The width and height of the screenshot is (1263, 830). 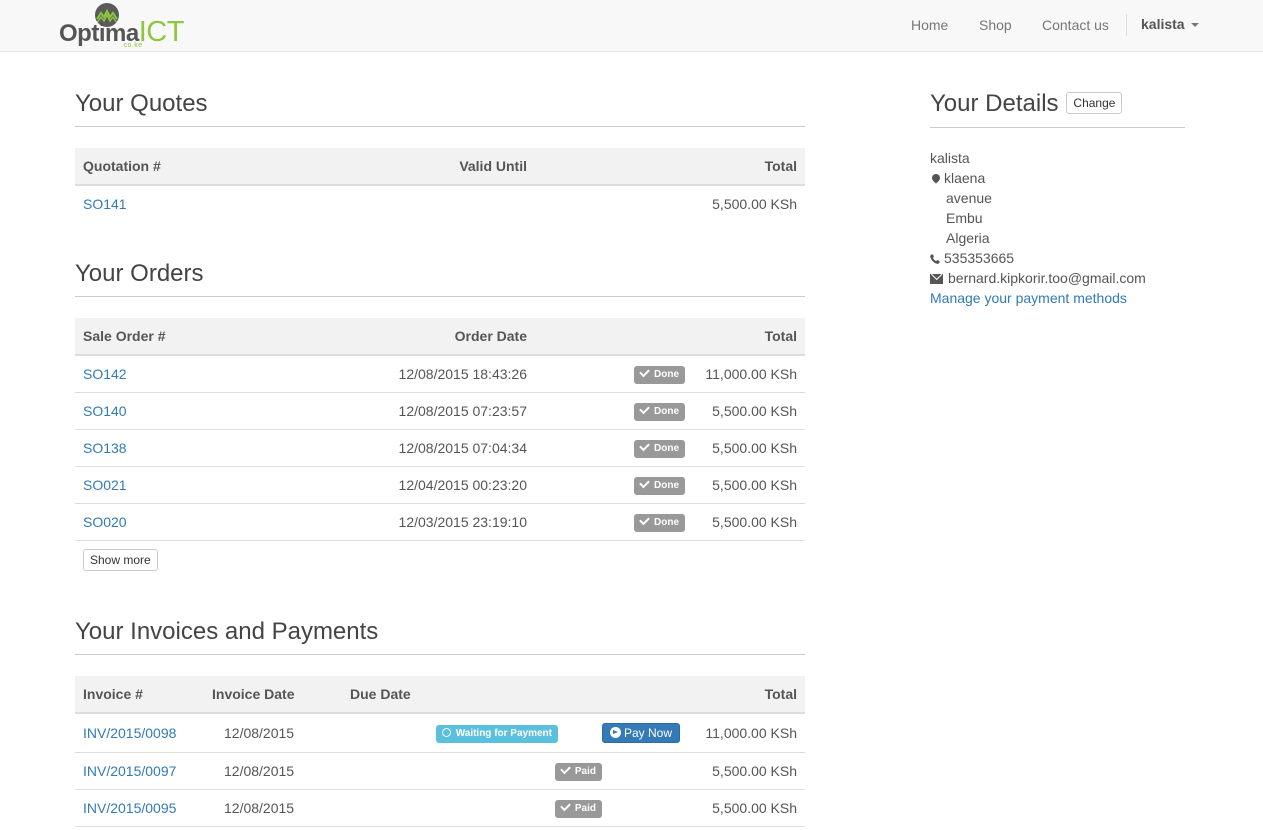 What do you see at coordinates (968, 238) in the screenshot?
I see `address-country: Algeria` at bounding box center [968, 238].